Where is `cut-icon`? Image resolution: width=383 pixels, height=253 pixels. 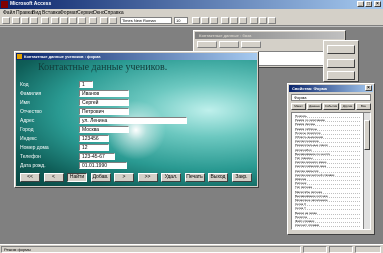
cut-icon is located at coordinates (55, 20).